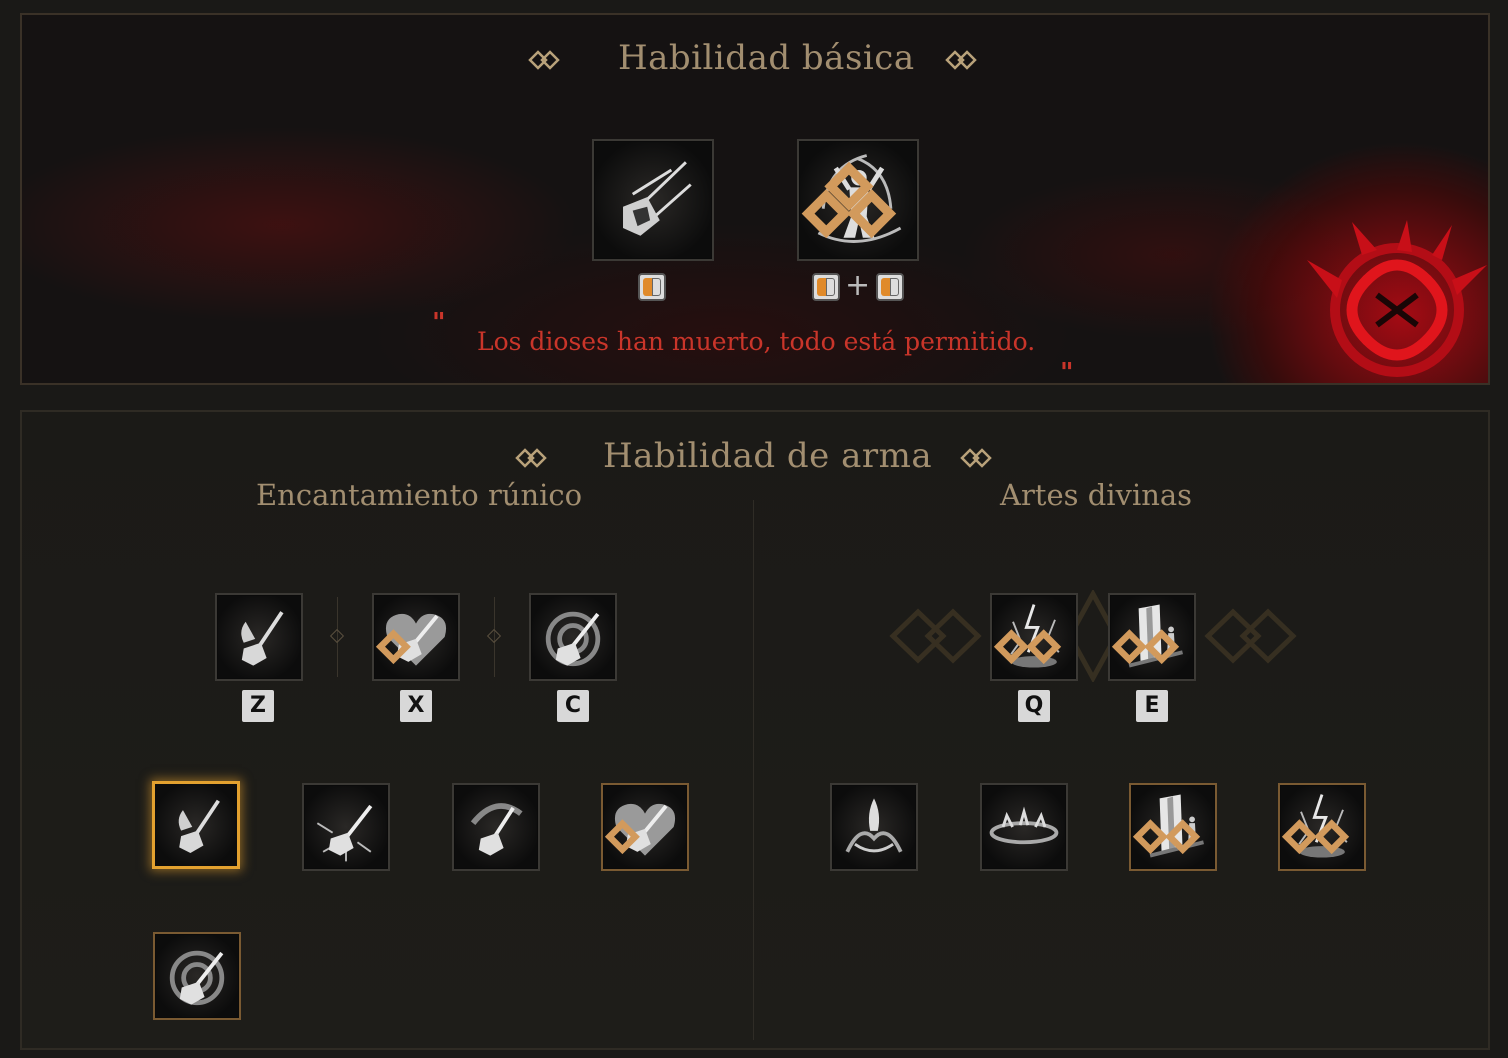 This screenshot has width=1508, height=1058. What do you see at coordinates (416, 637) in the screenshot?
I see `runic-slot-x` at bounding box center [416, 637].